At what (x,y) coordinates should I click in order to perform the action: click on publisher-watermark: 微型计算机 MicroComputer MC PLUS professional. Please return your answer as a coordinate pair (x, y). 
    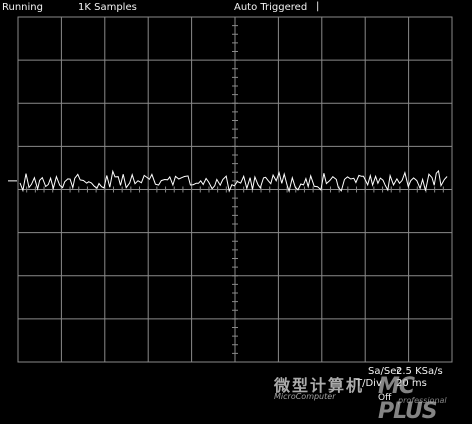
    Looking at the image, I should click on (370, 398).